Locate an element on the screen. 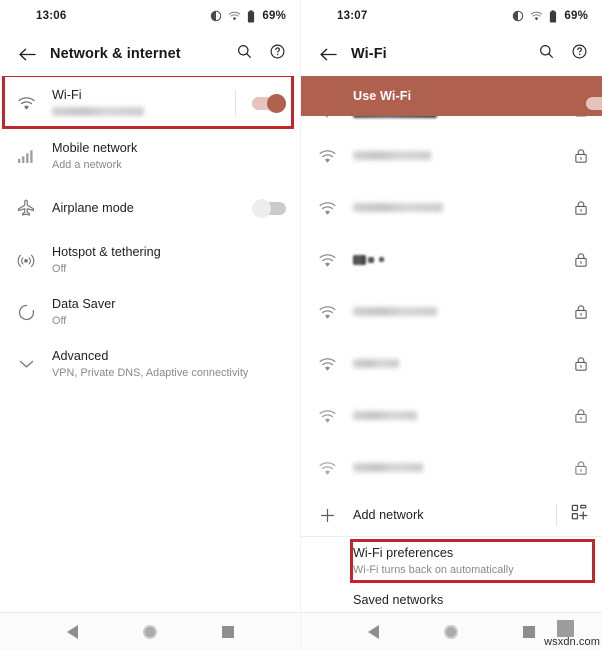 This screenshot has height=650, width=602. row-wifi: Wi-Fi is located at coordinates (150, 103).